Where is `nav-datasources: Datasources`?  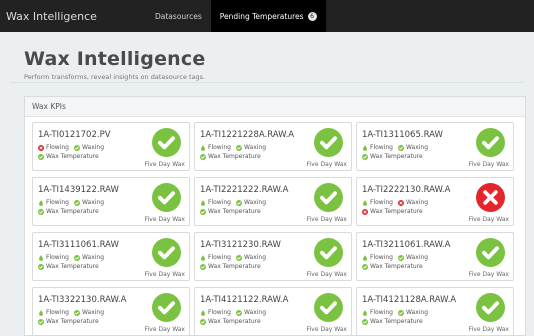
nav-datasources: Datasources is located at coordinates (178, 16).